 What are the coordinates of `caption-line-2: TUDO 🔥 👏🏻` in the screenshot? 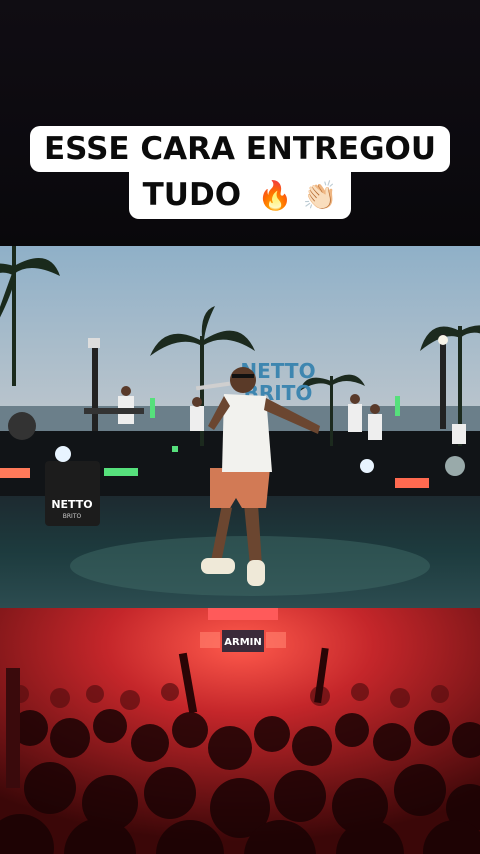 It's located at (240, 195).